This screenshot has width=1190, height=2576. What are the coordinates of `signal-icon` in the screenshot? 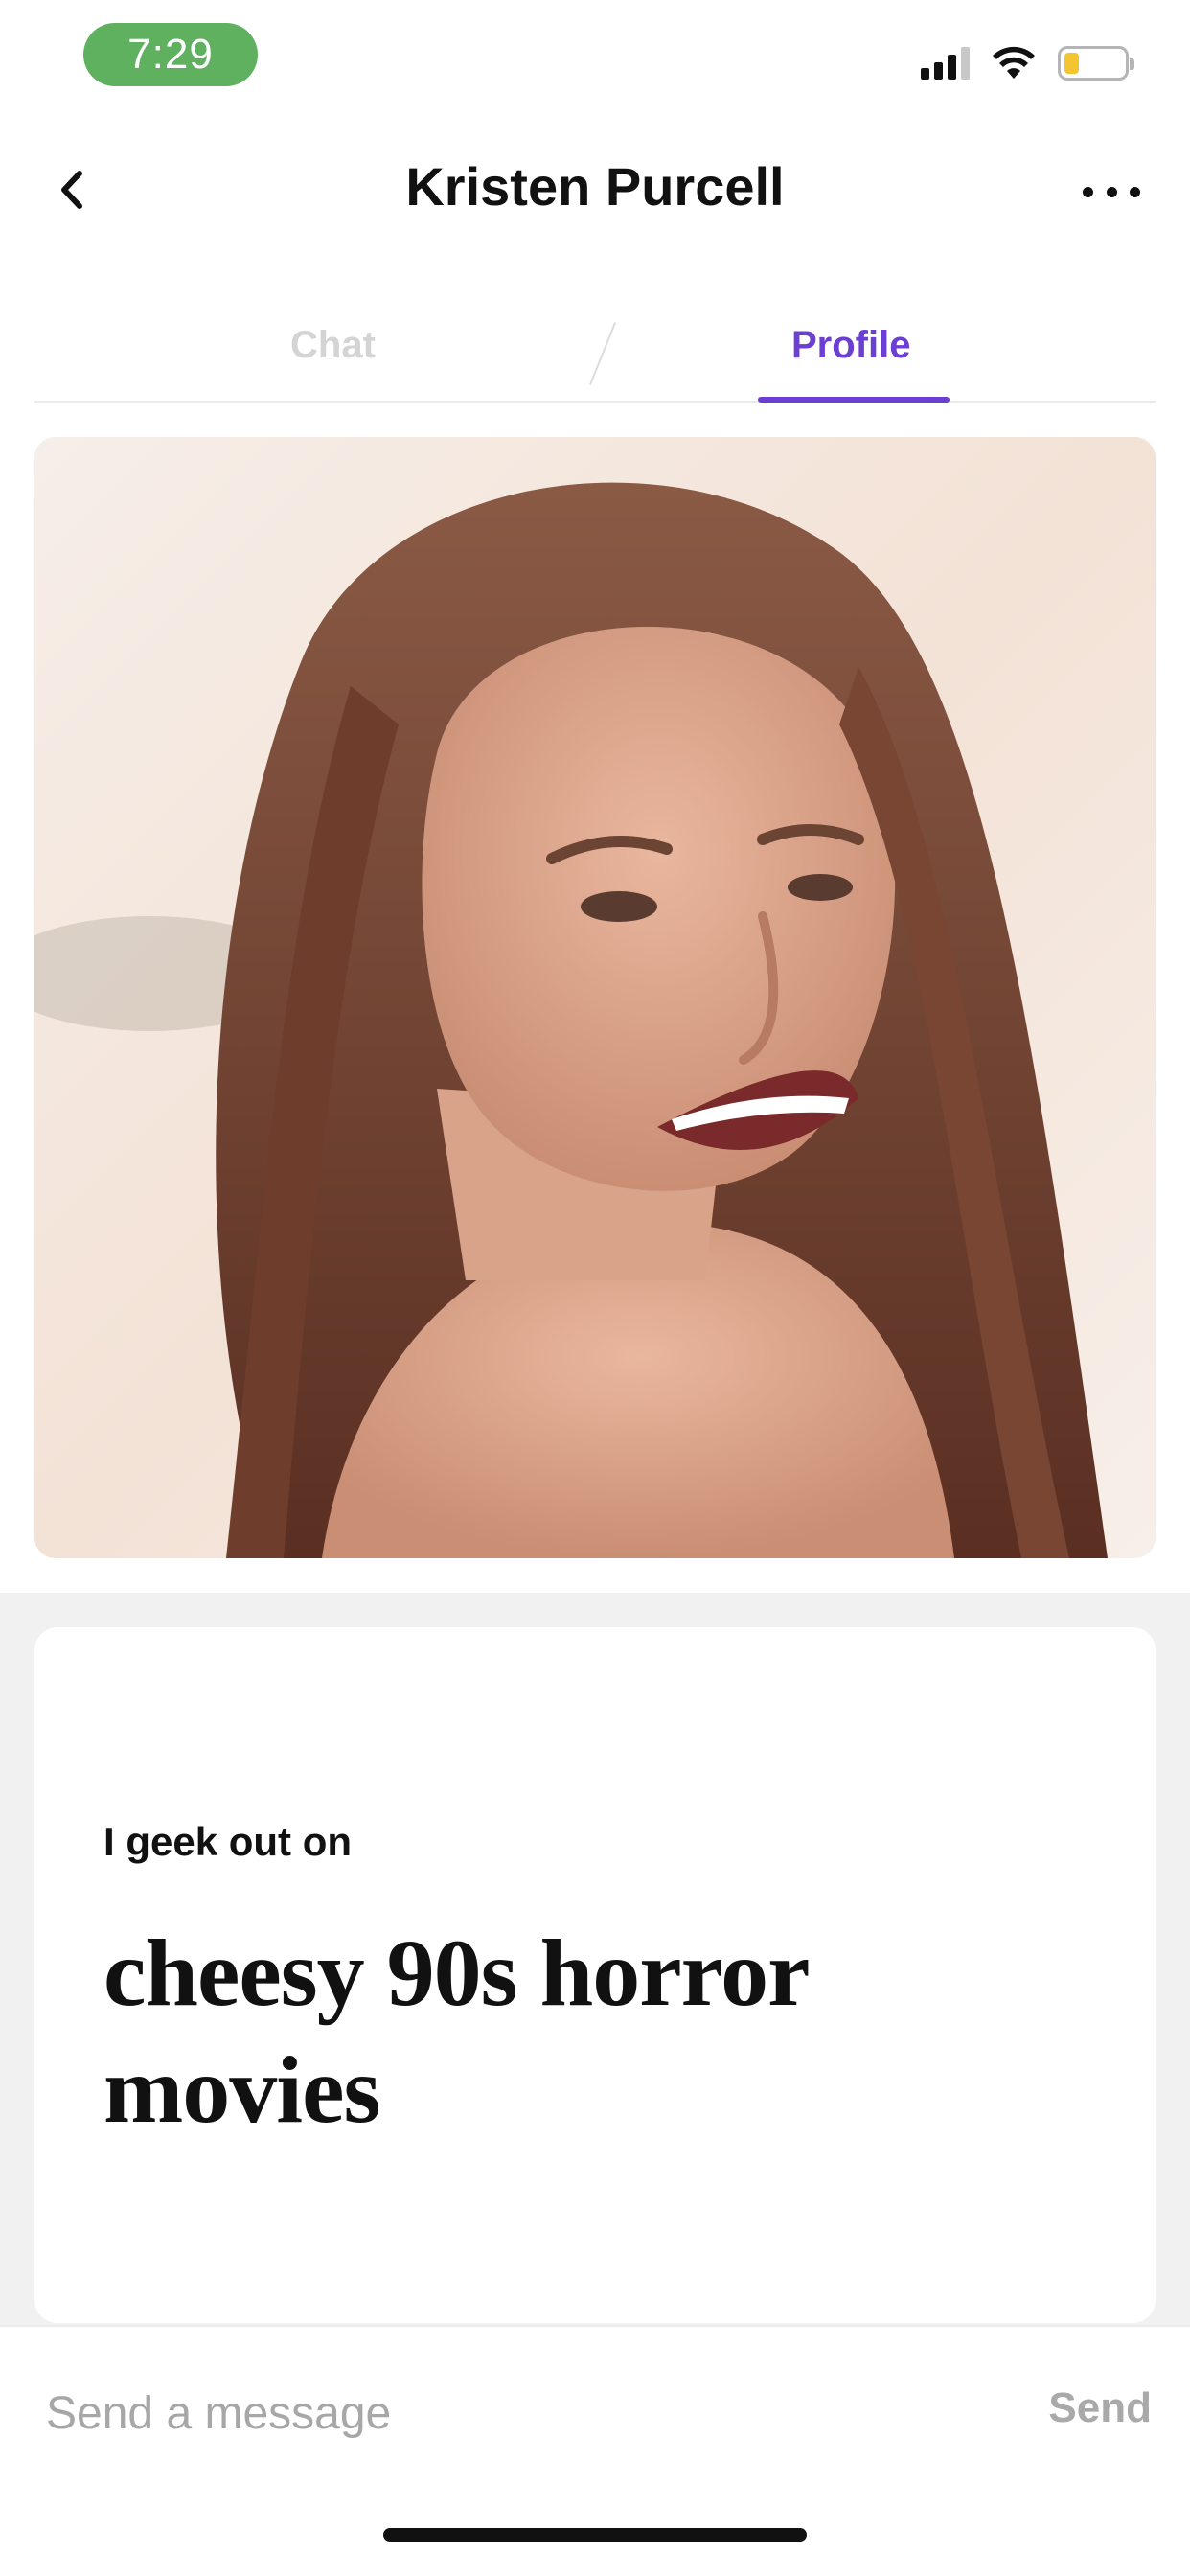 It's located at (946, 63).